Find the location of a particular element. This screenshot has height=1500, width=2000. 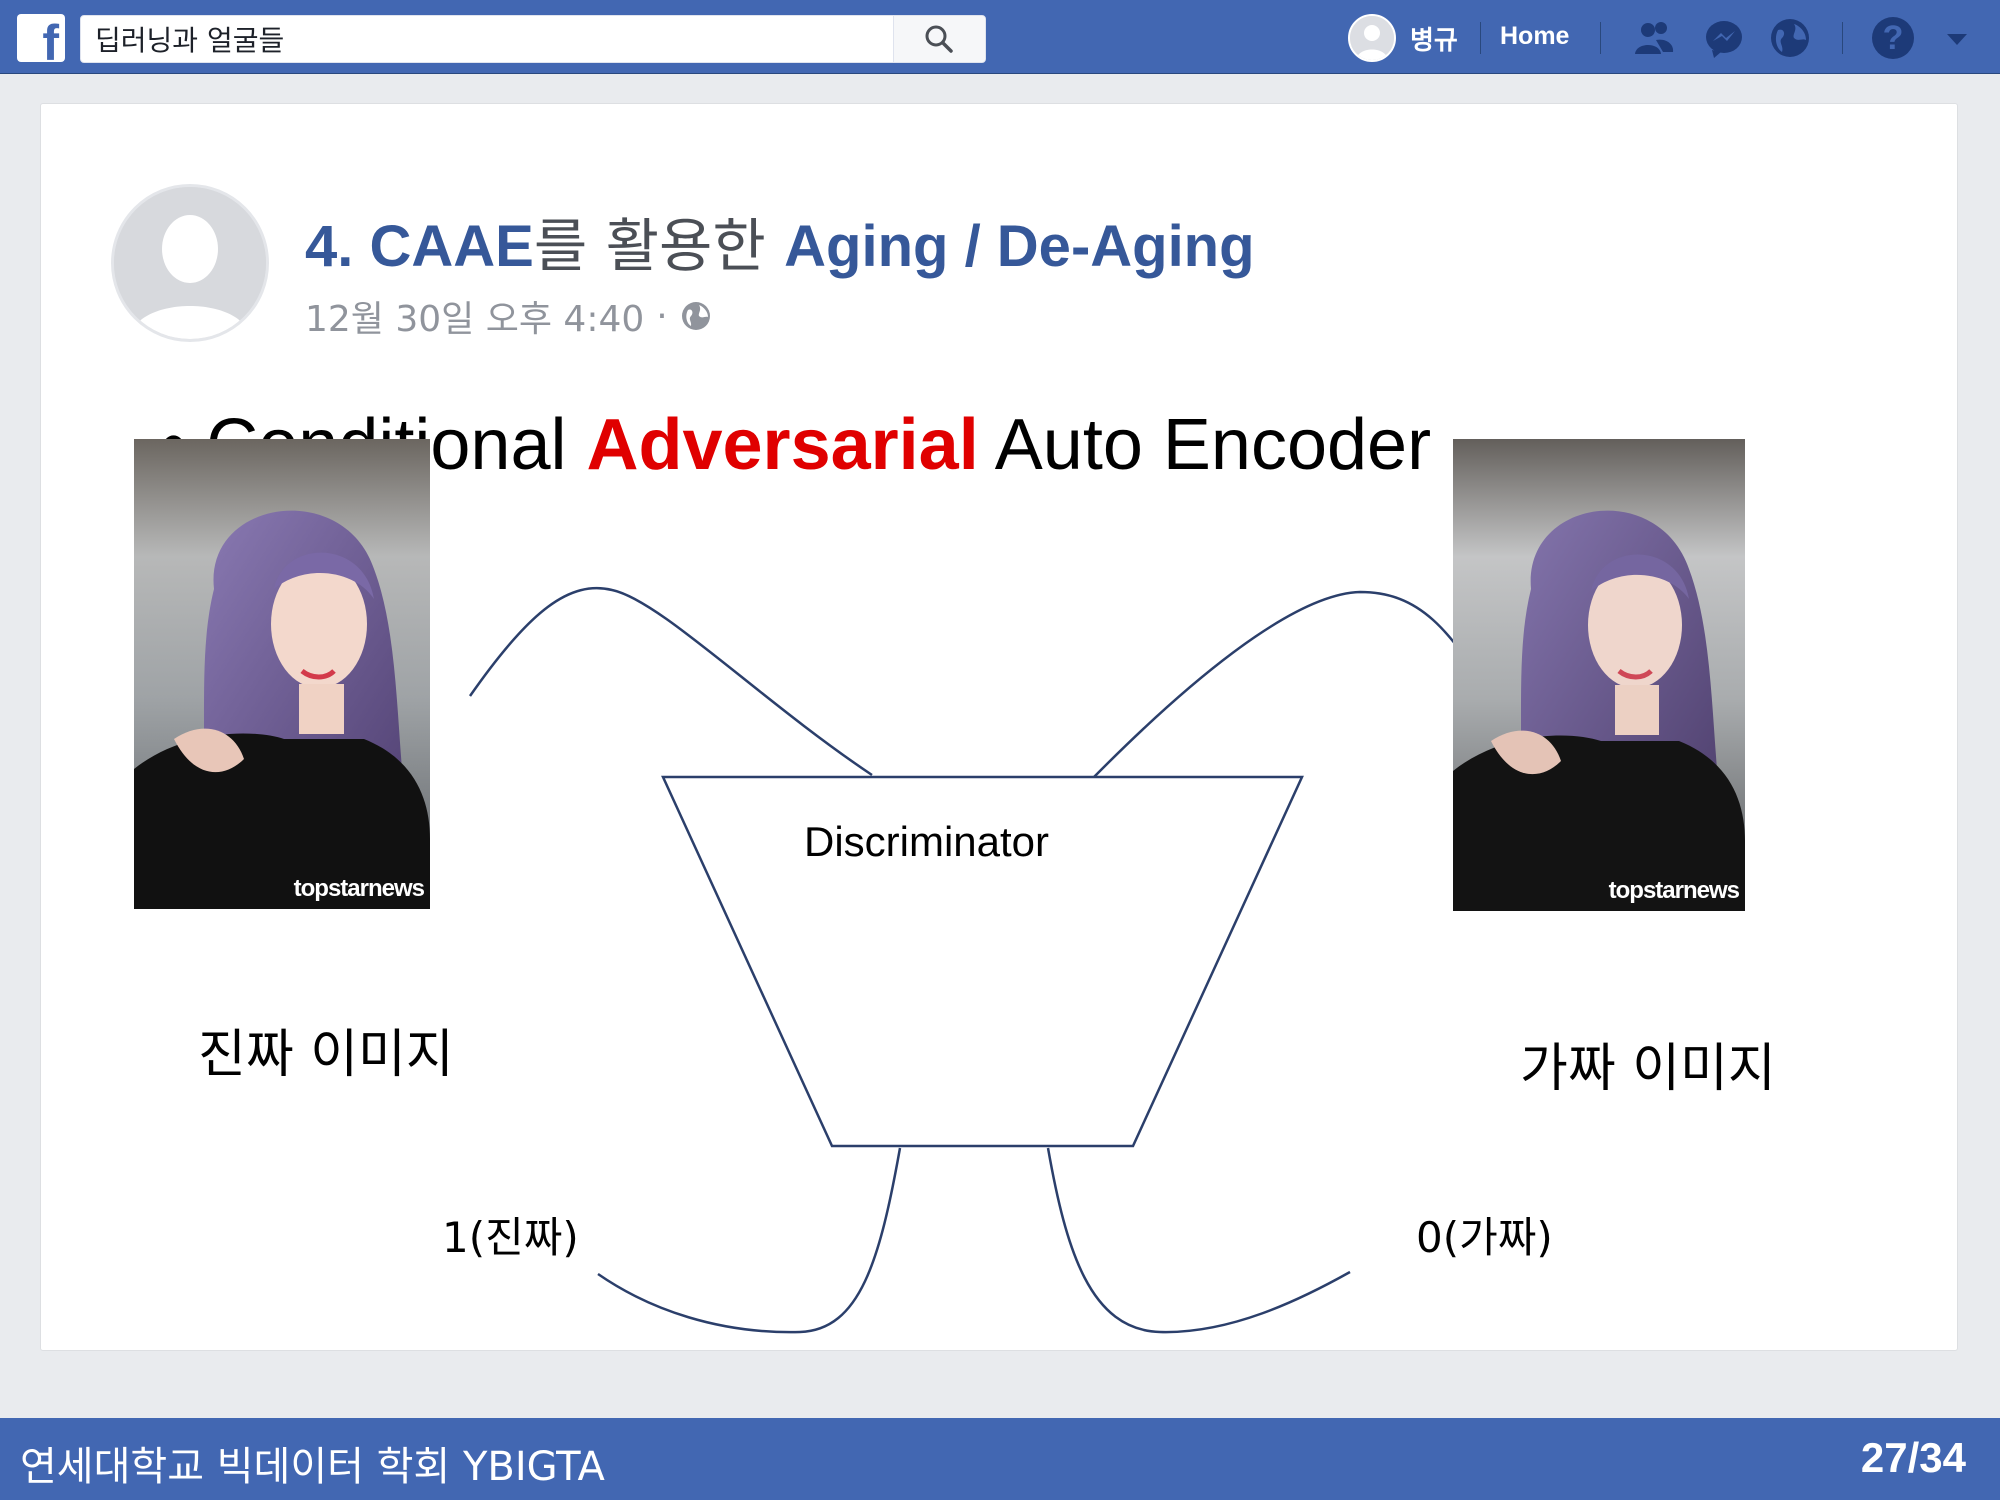

fake-image: topstarnews is located at coordinates (1599, 675).